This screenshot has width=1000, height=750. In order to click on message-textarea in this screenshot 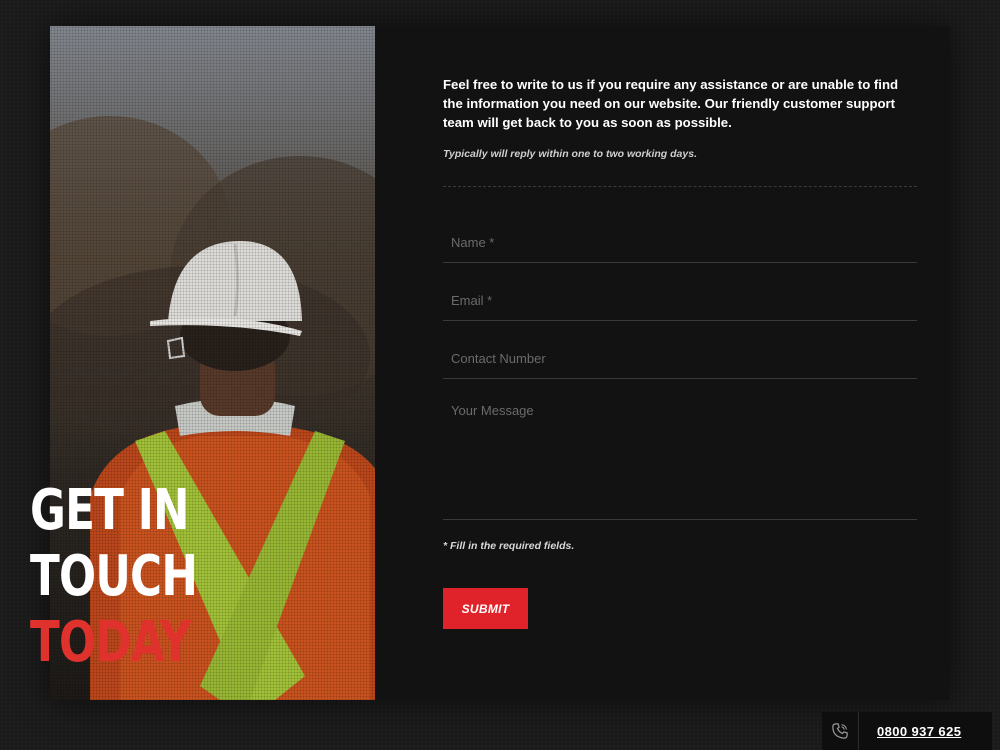, I will do `click(680, 448)`.